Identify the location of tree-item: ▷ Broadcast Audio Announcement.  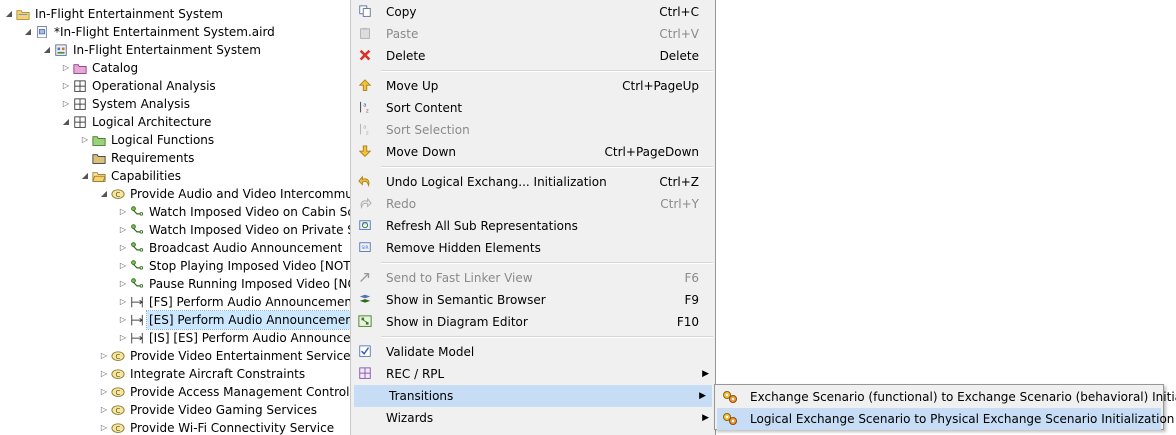
(176, 248).